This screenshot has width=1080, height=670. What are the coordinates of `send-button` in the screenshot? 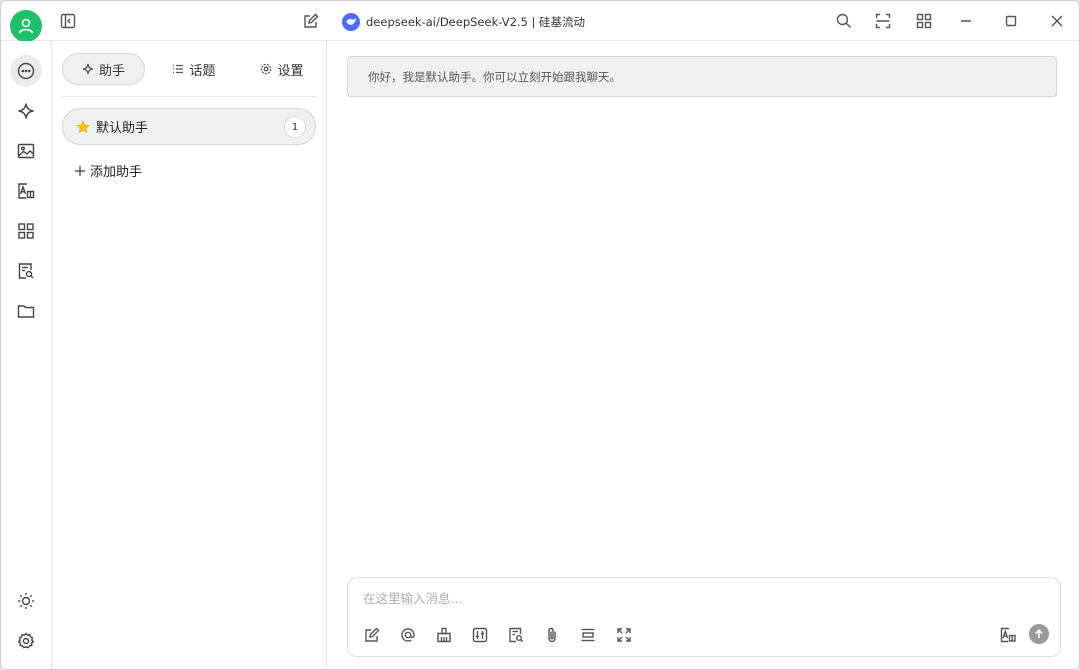 It's located at (1039, 634).